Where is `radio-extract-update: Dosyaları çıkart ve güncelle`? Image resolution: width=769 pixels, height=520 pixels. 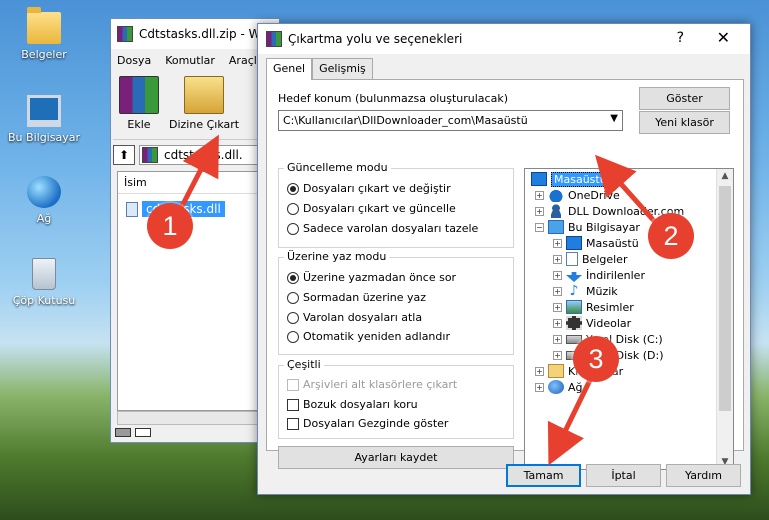
radio-extract-update: Dosyaları çıkart ve güncelle is located at coordinates (371, 208).